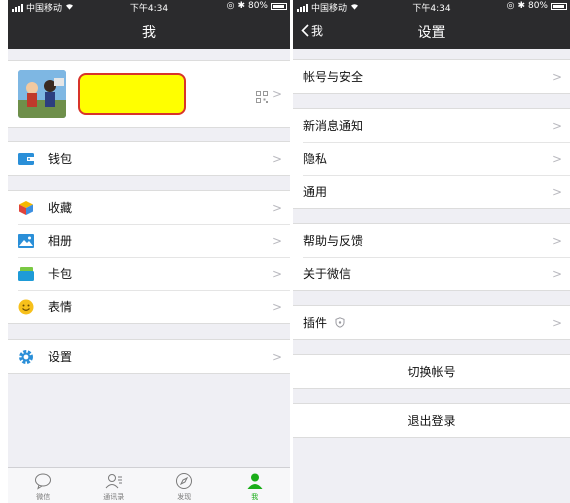  What do you see at coordinates (431, 191) in the screenshot?
I see `settings-item-general: 通用 >` at bounding box center [431, 191].